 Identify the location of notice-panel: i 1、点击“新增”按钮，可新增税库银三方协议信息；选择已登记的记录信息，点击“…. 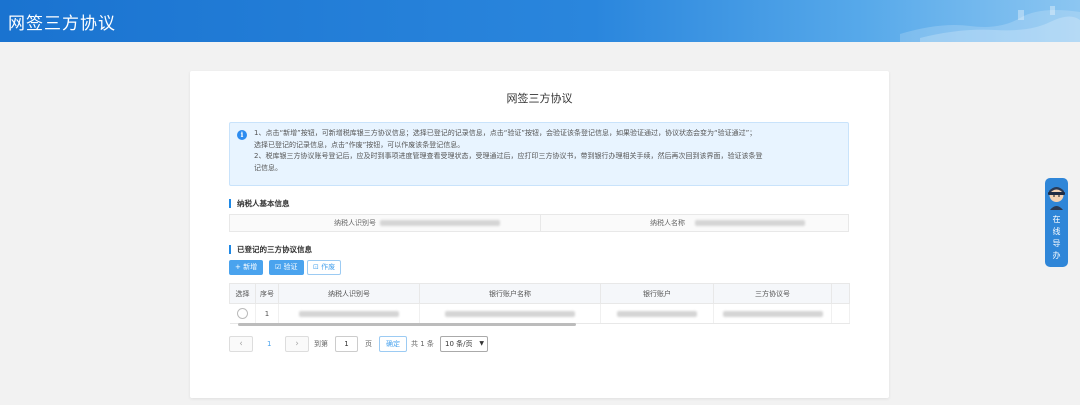
(539, 154).